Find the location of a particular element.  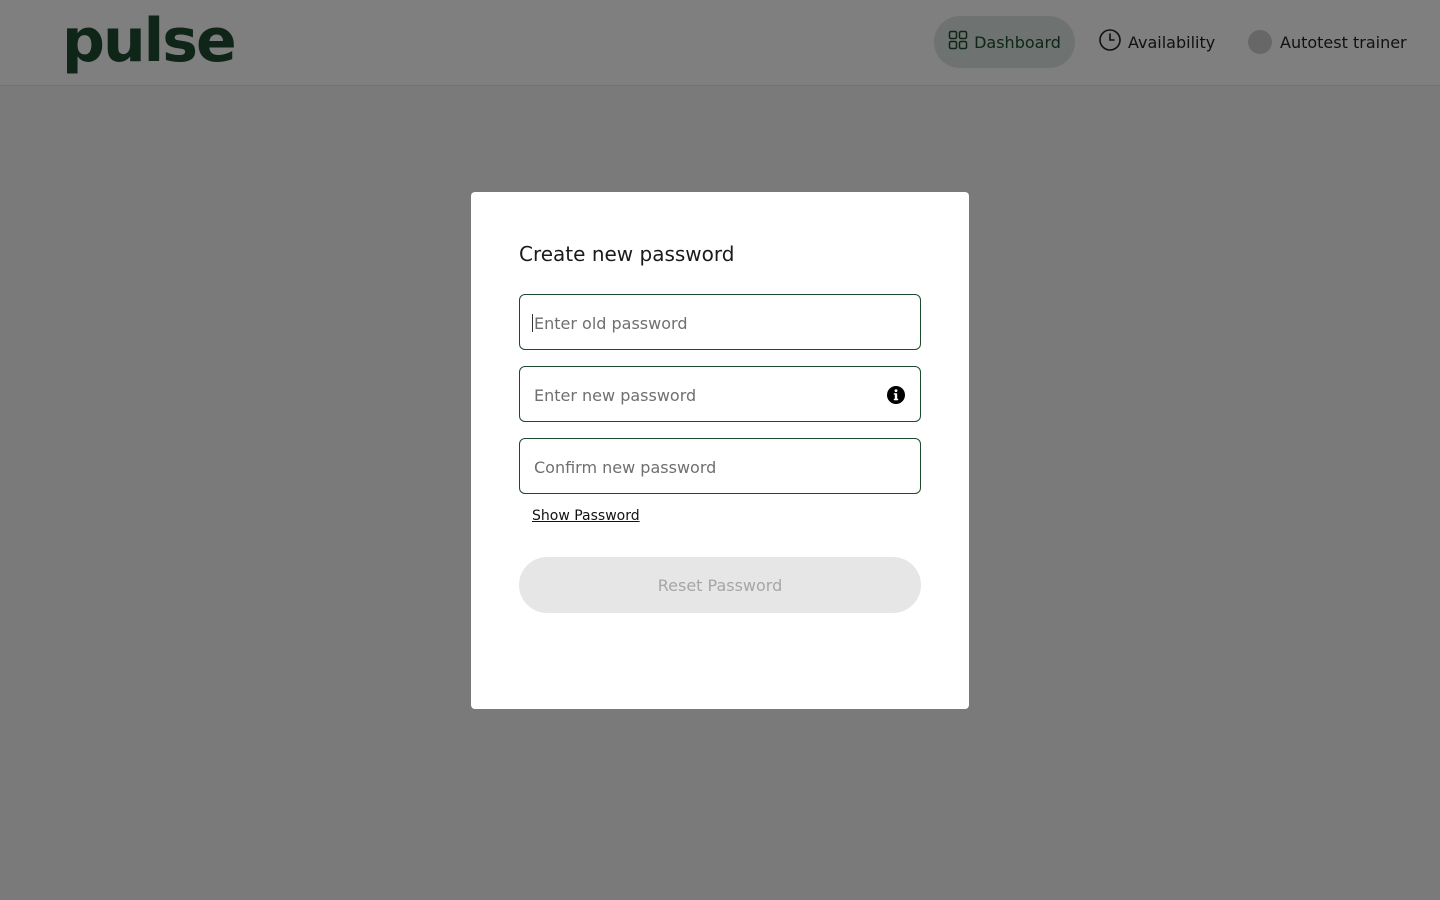

modal-title: Create new password is located at coordinates (627, 254).